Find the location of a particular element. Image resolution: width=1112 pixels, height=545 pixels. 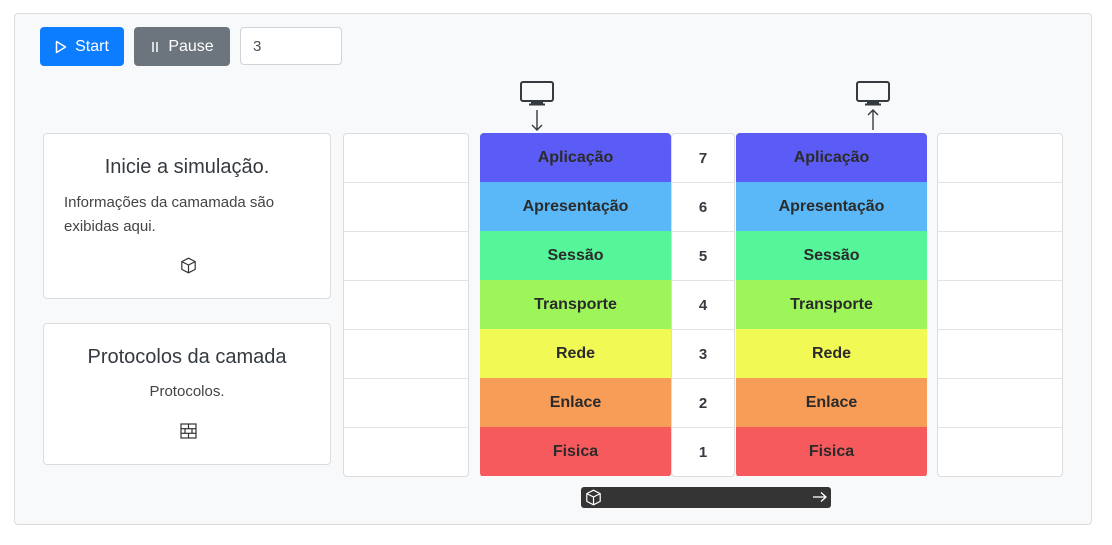

receiver-data-column is located at coordinates (1000, 305).